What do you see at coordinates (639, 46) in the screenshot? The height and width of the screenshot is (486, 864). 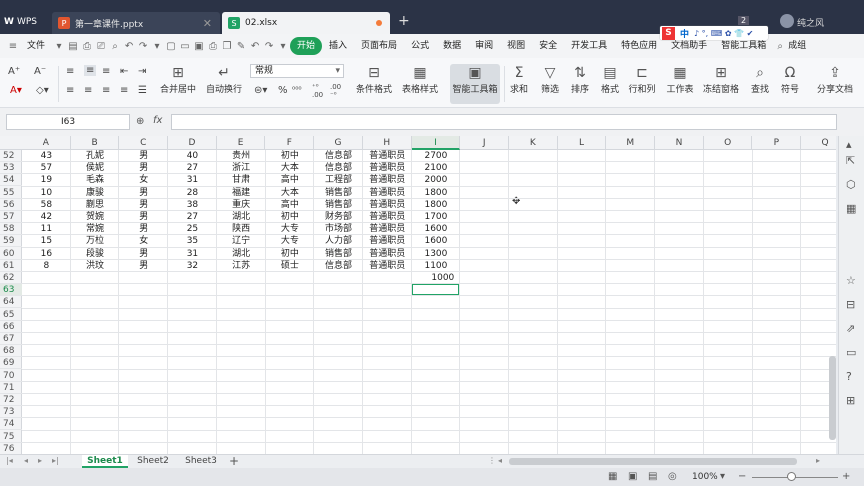 I see `menu-special: 特色应用` at bounding box center [639, 46].